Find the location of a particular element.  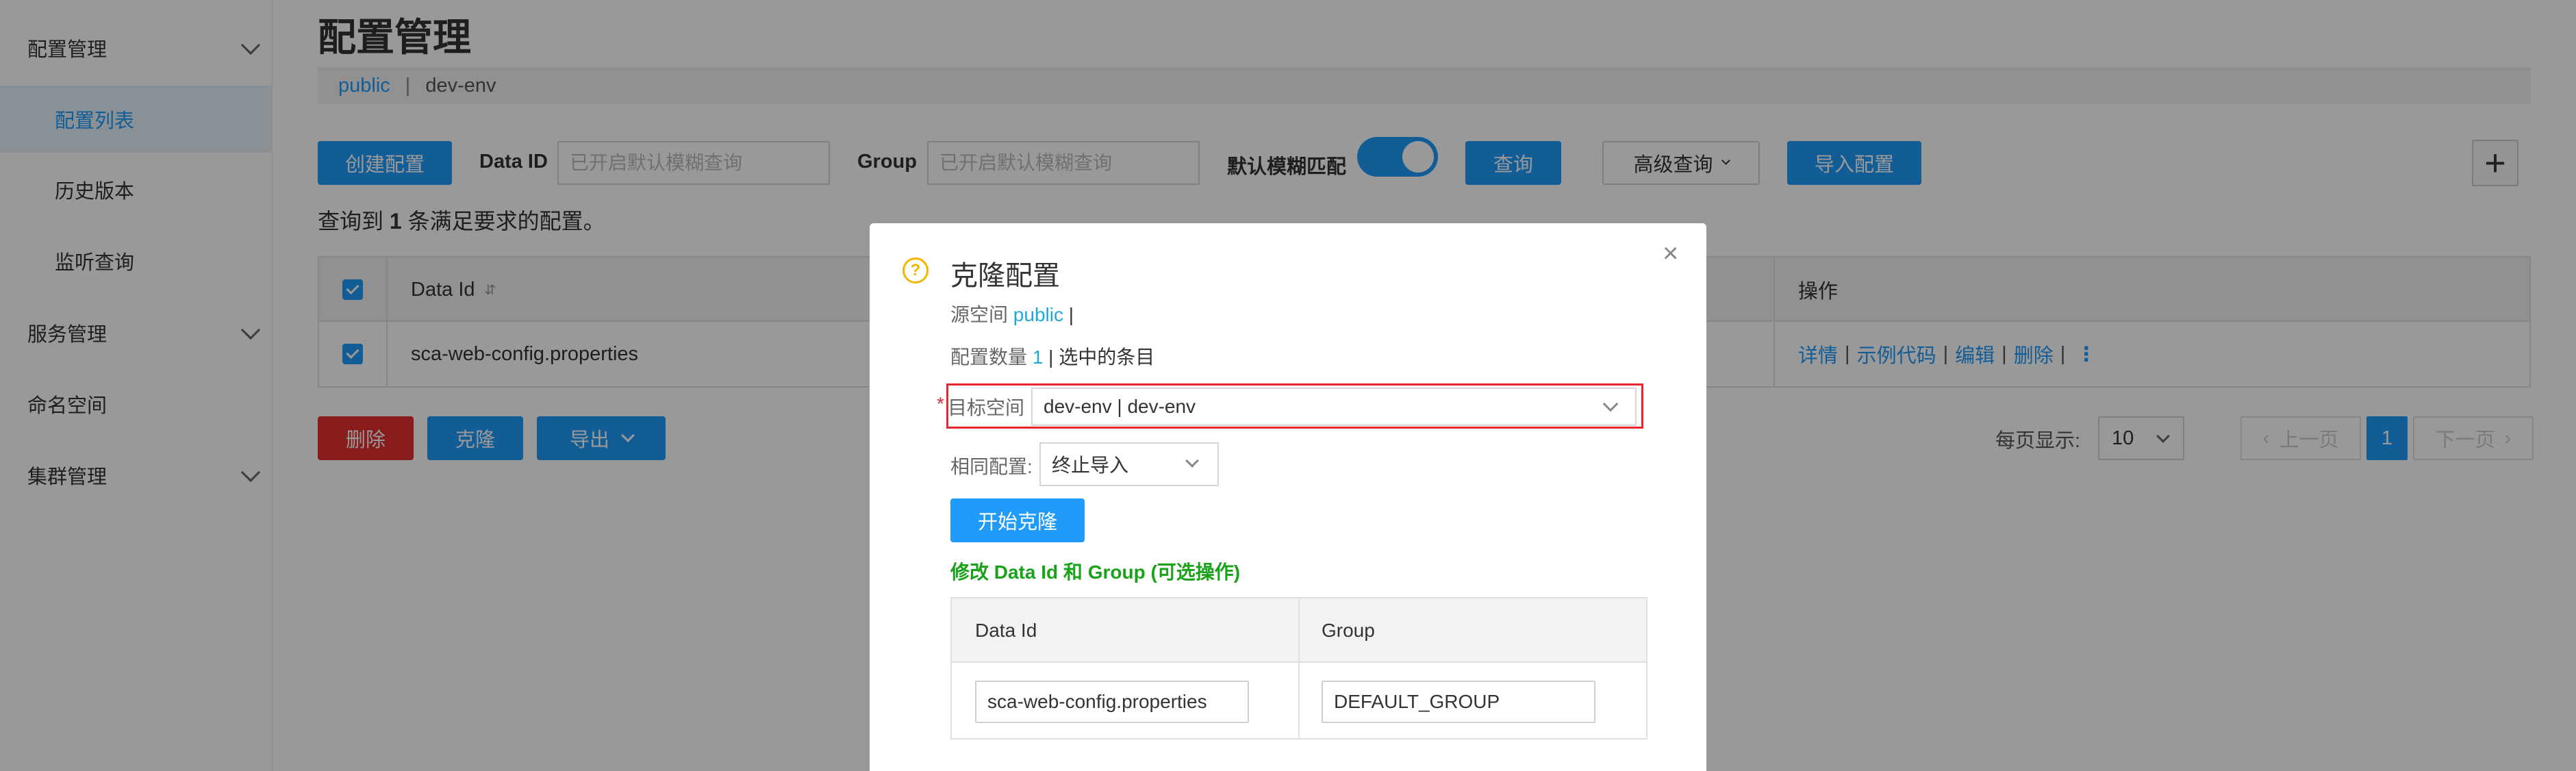

same-config-value: 终止导入 is located at coordinates (1090, 465).